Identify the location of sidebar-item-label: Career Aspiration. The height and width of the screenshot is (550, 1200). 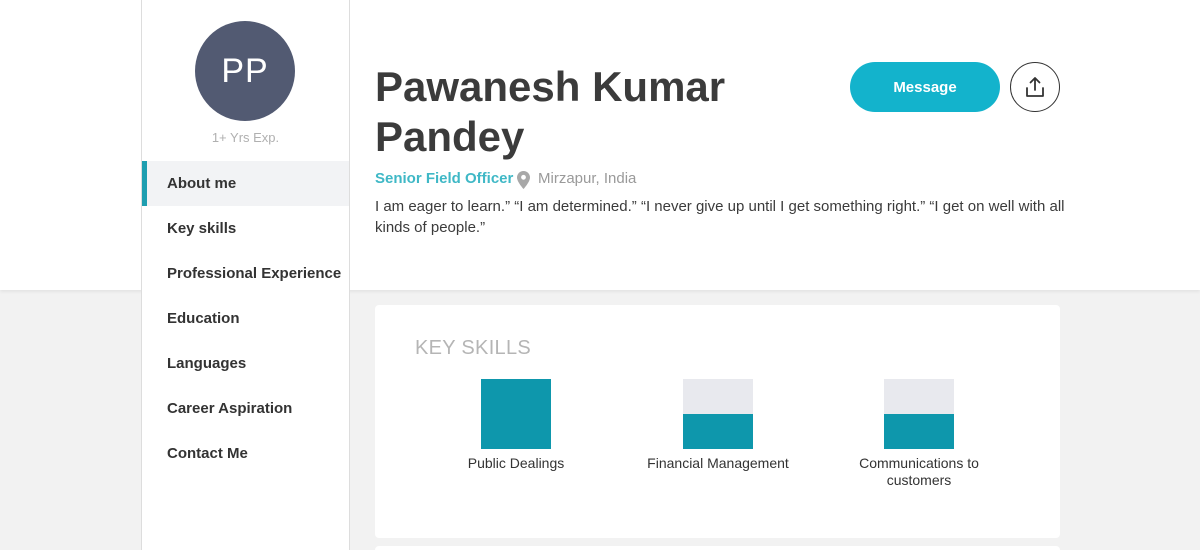
(230, 408).